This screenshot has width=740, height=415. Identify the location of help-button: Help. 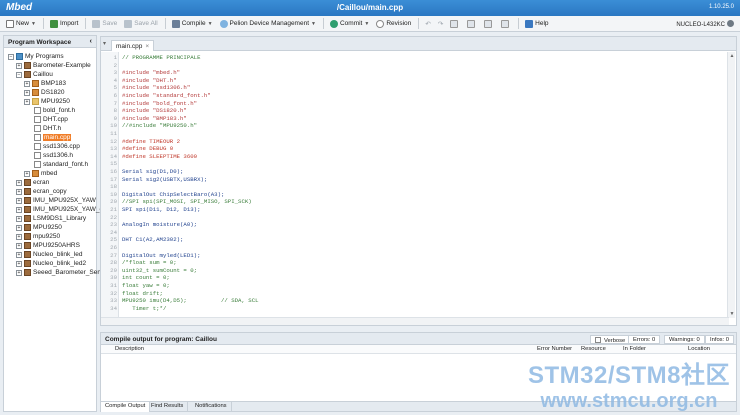
(536, 24).